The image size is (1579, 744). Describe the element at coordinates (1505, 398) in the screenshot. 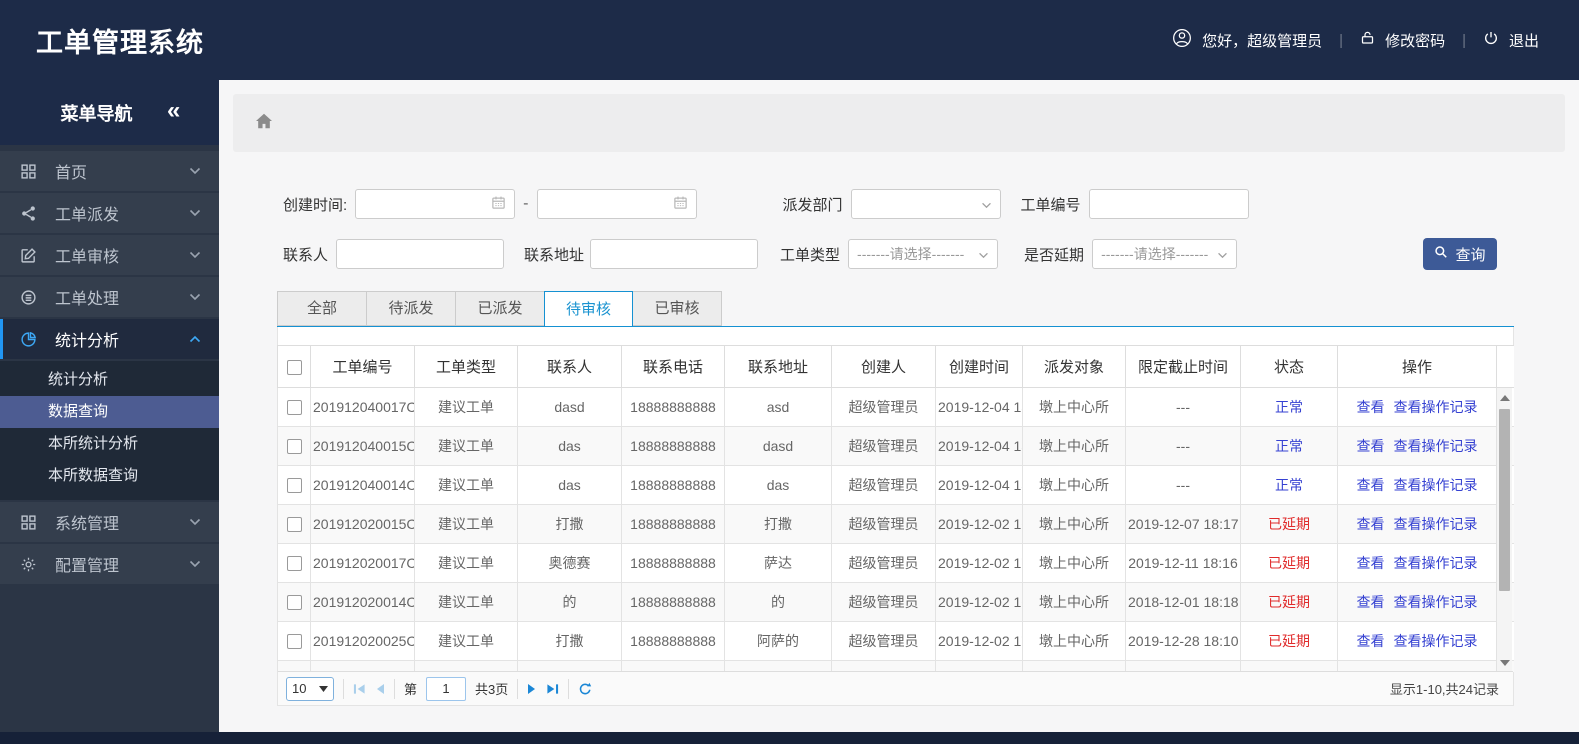

I see `scroll-up-icon` at that location.